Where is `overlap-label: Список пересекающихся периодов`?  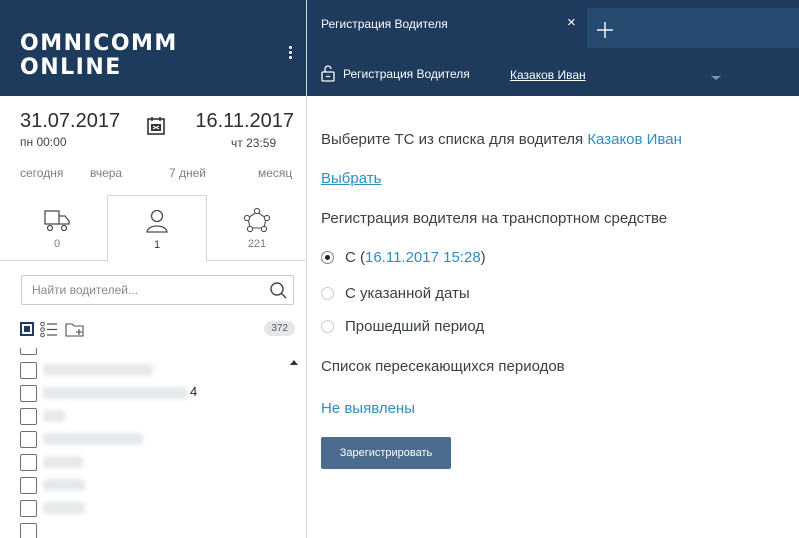 overlap-label: Список пересекающихся периодов is located at coordinates (443, 366).